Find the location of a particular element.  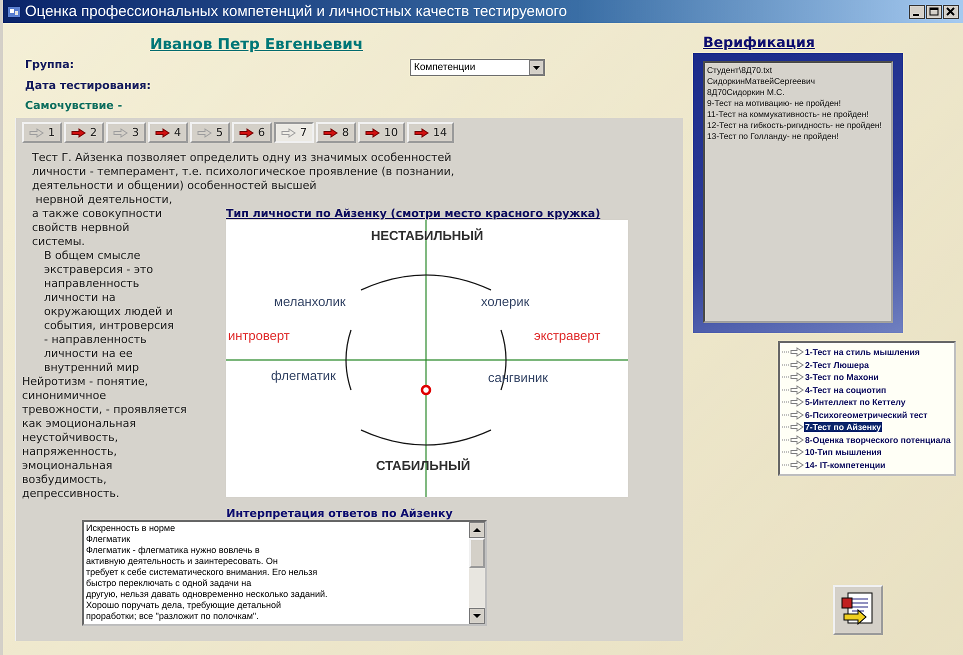

test-item: 5-Интеллект по Кеттелу is located at coordinates (855, 402).